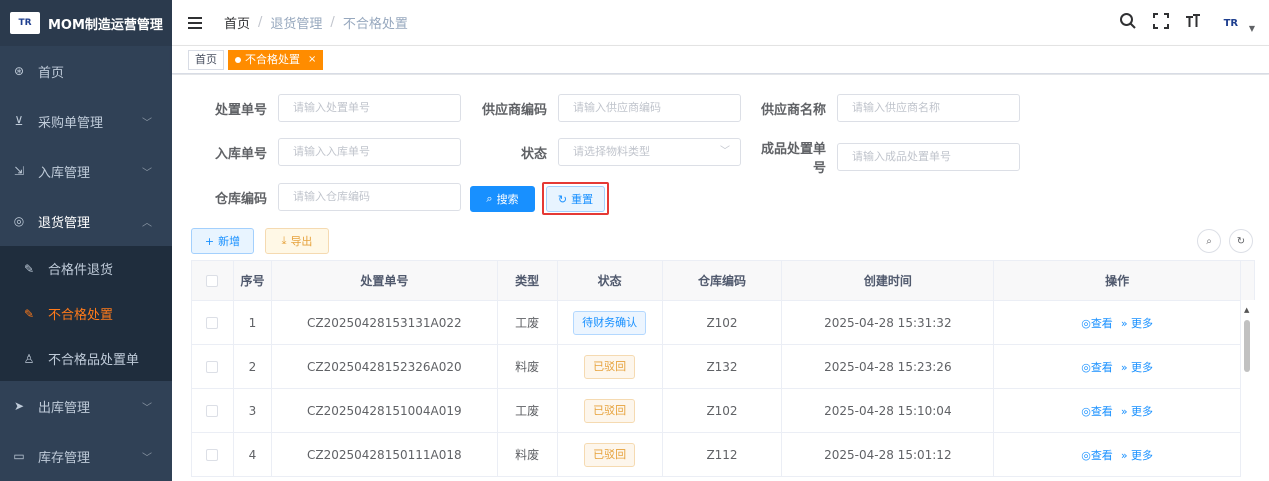  I want to click on sidebar-item: ⊻ 采购单管理 ﹀, so click(86, 121).